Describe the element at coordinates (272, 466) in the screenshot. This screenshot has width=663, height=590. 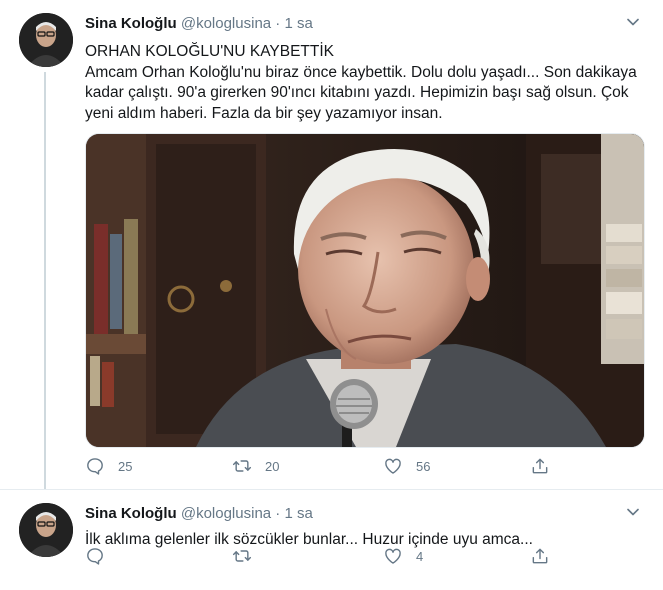
I see `retweet-count: 20` at that location.